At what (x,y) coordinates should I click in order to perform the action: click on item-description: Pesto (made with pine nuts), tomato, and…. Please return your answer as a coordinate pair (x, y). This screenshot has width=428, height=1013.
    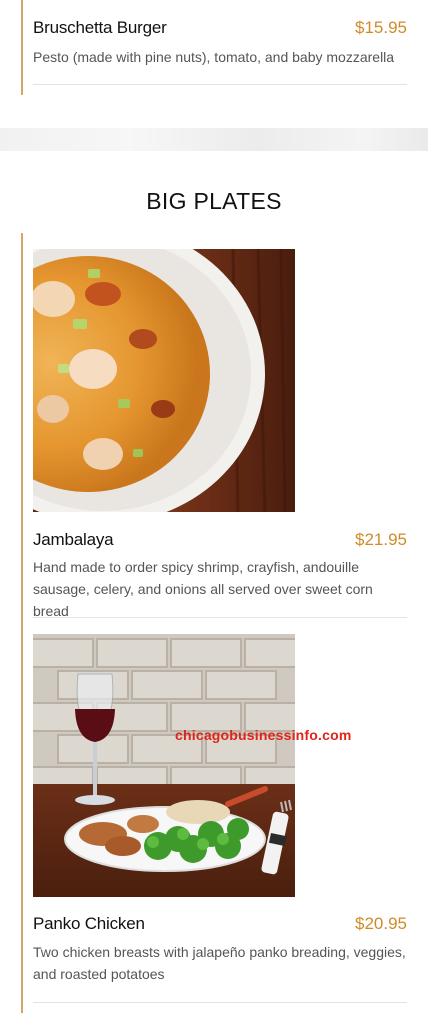
    Looking at the image, I should click on (214, 57).